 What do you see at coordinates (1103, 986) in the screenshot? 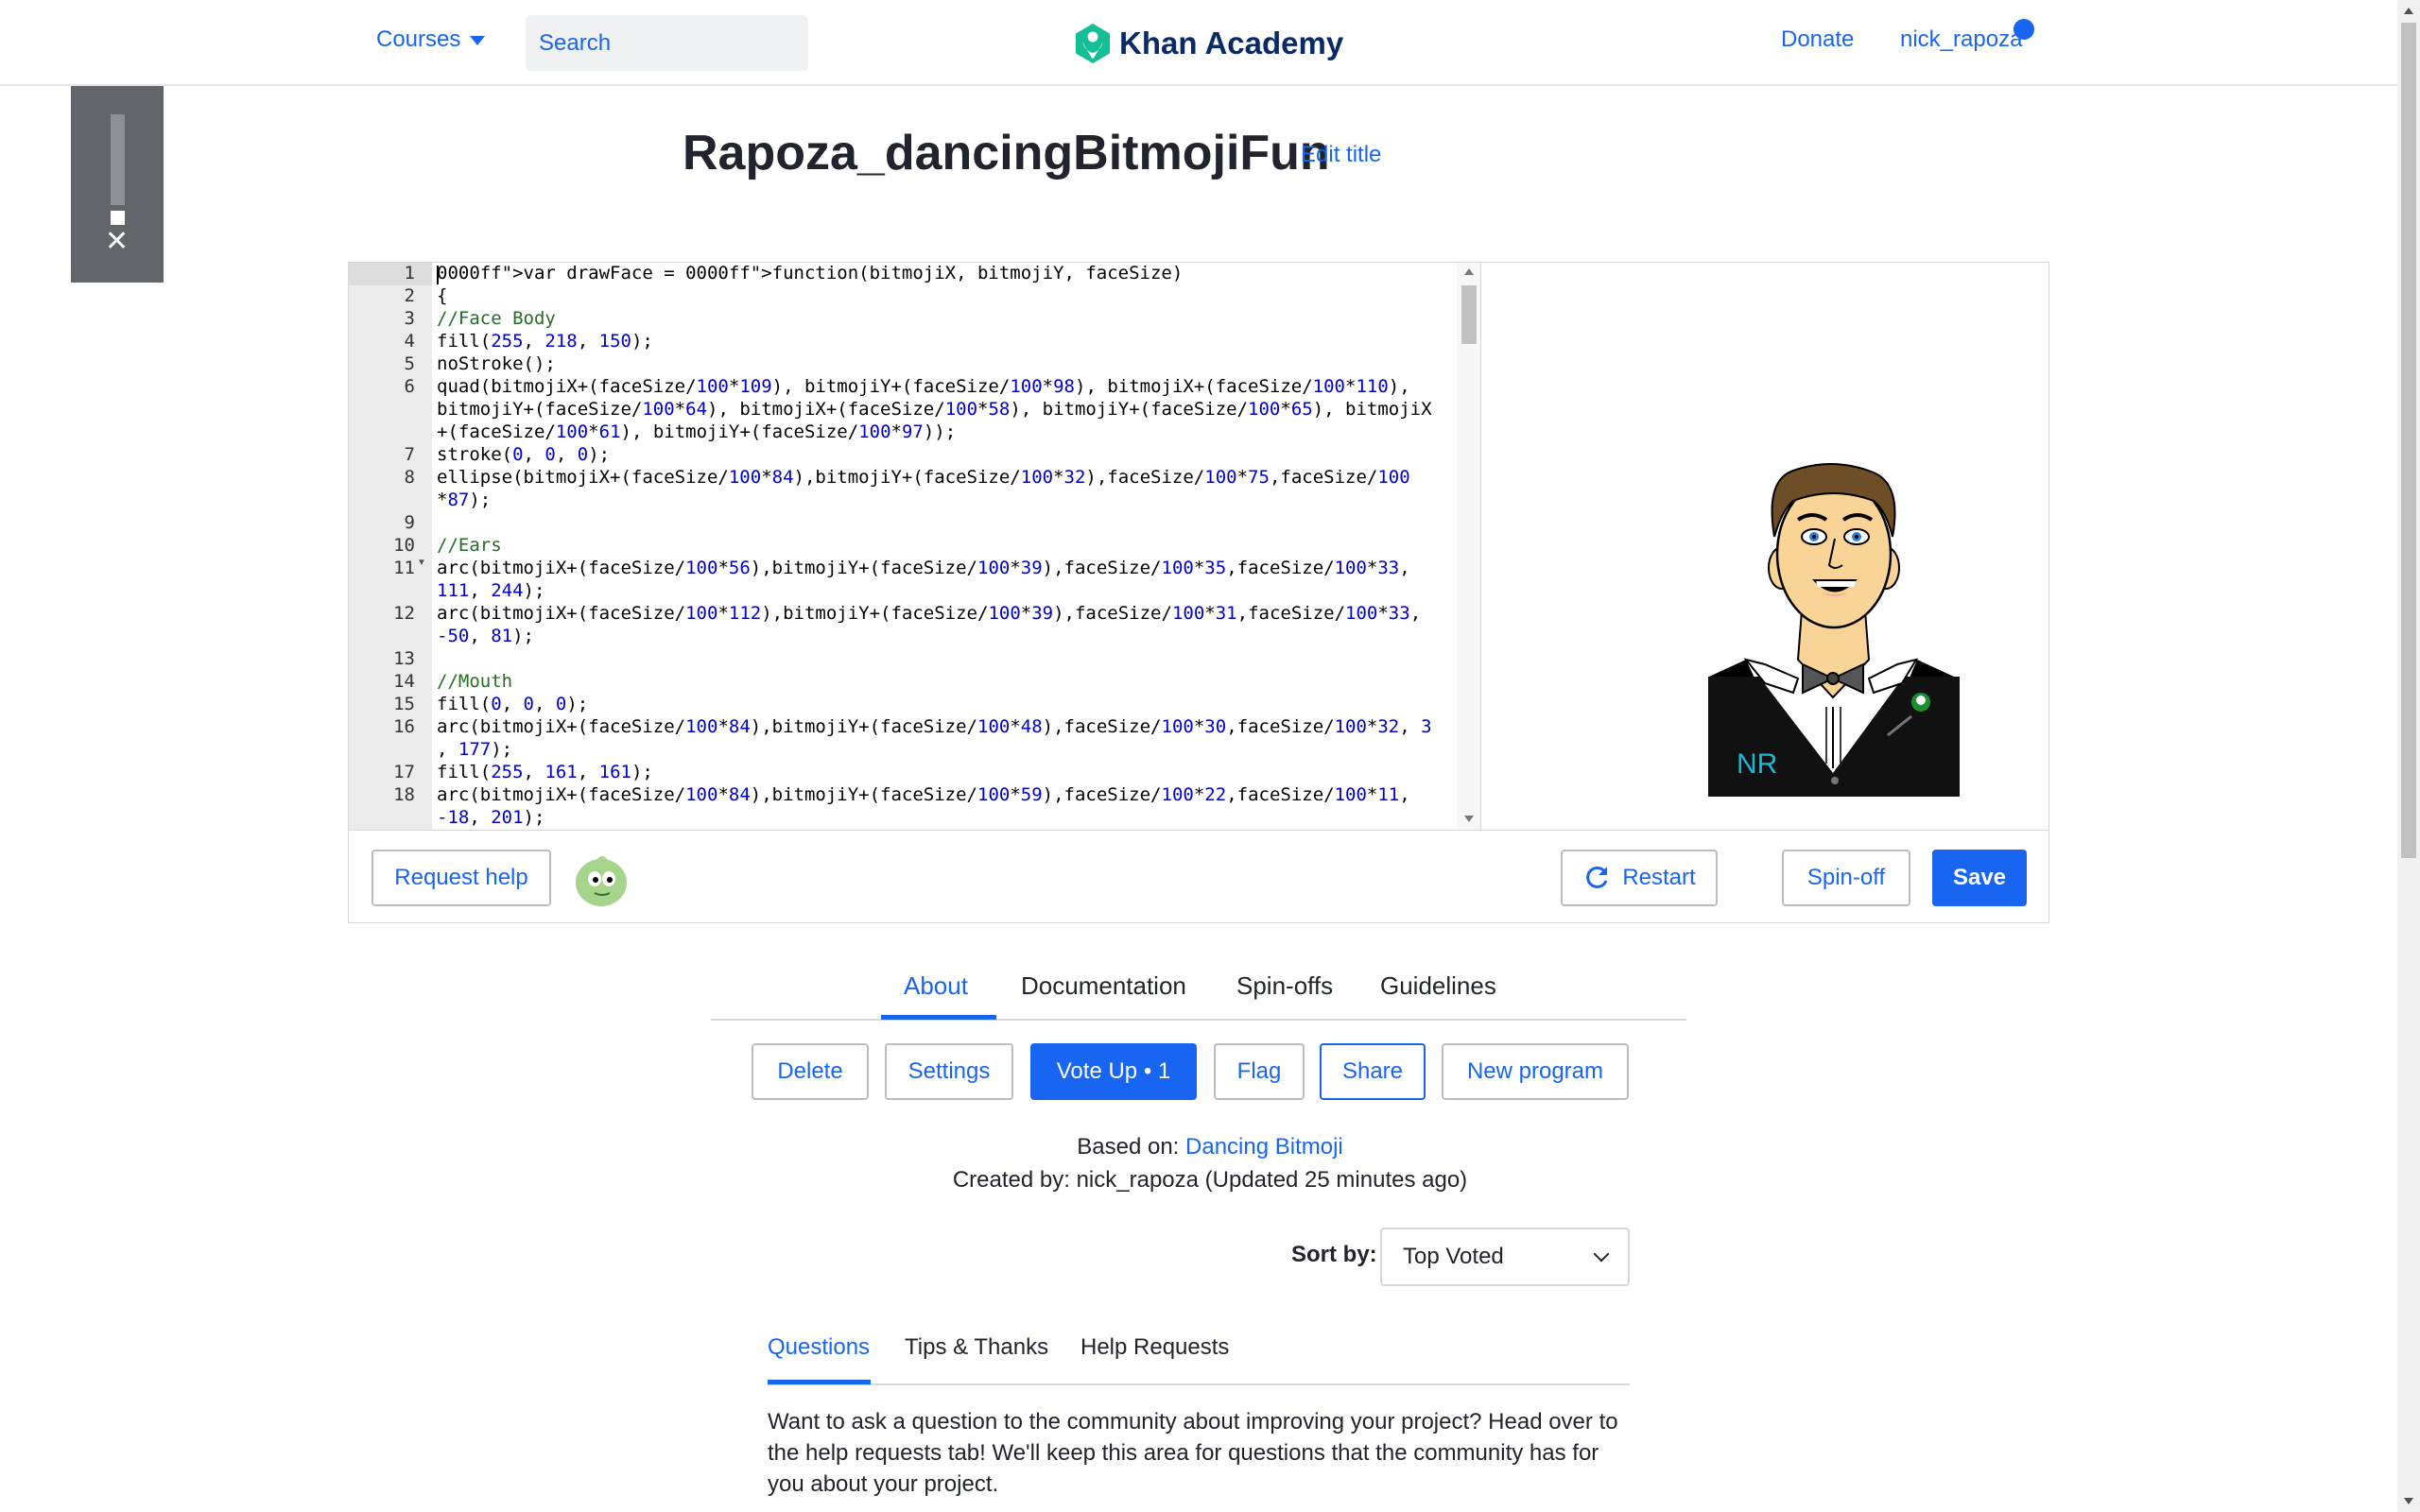
I see `tab-documentation: Documentation` at bounding box center [1103, 986].